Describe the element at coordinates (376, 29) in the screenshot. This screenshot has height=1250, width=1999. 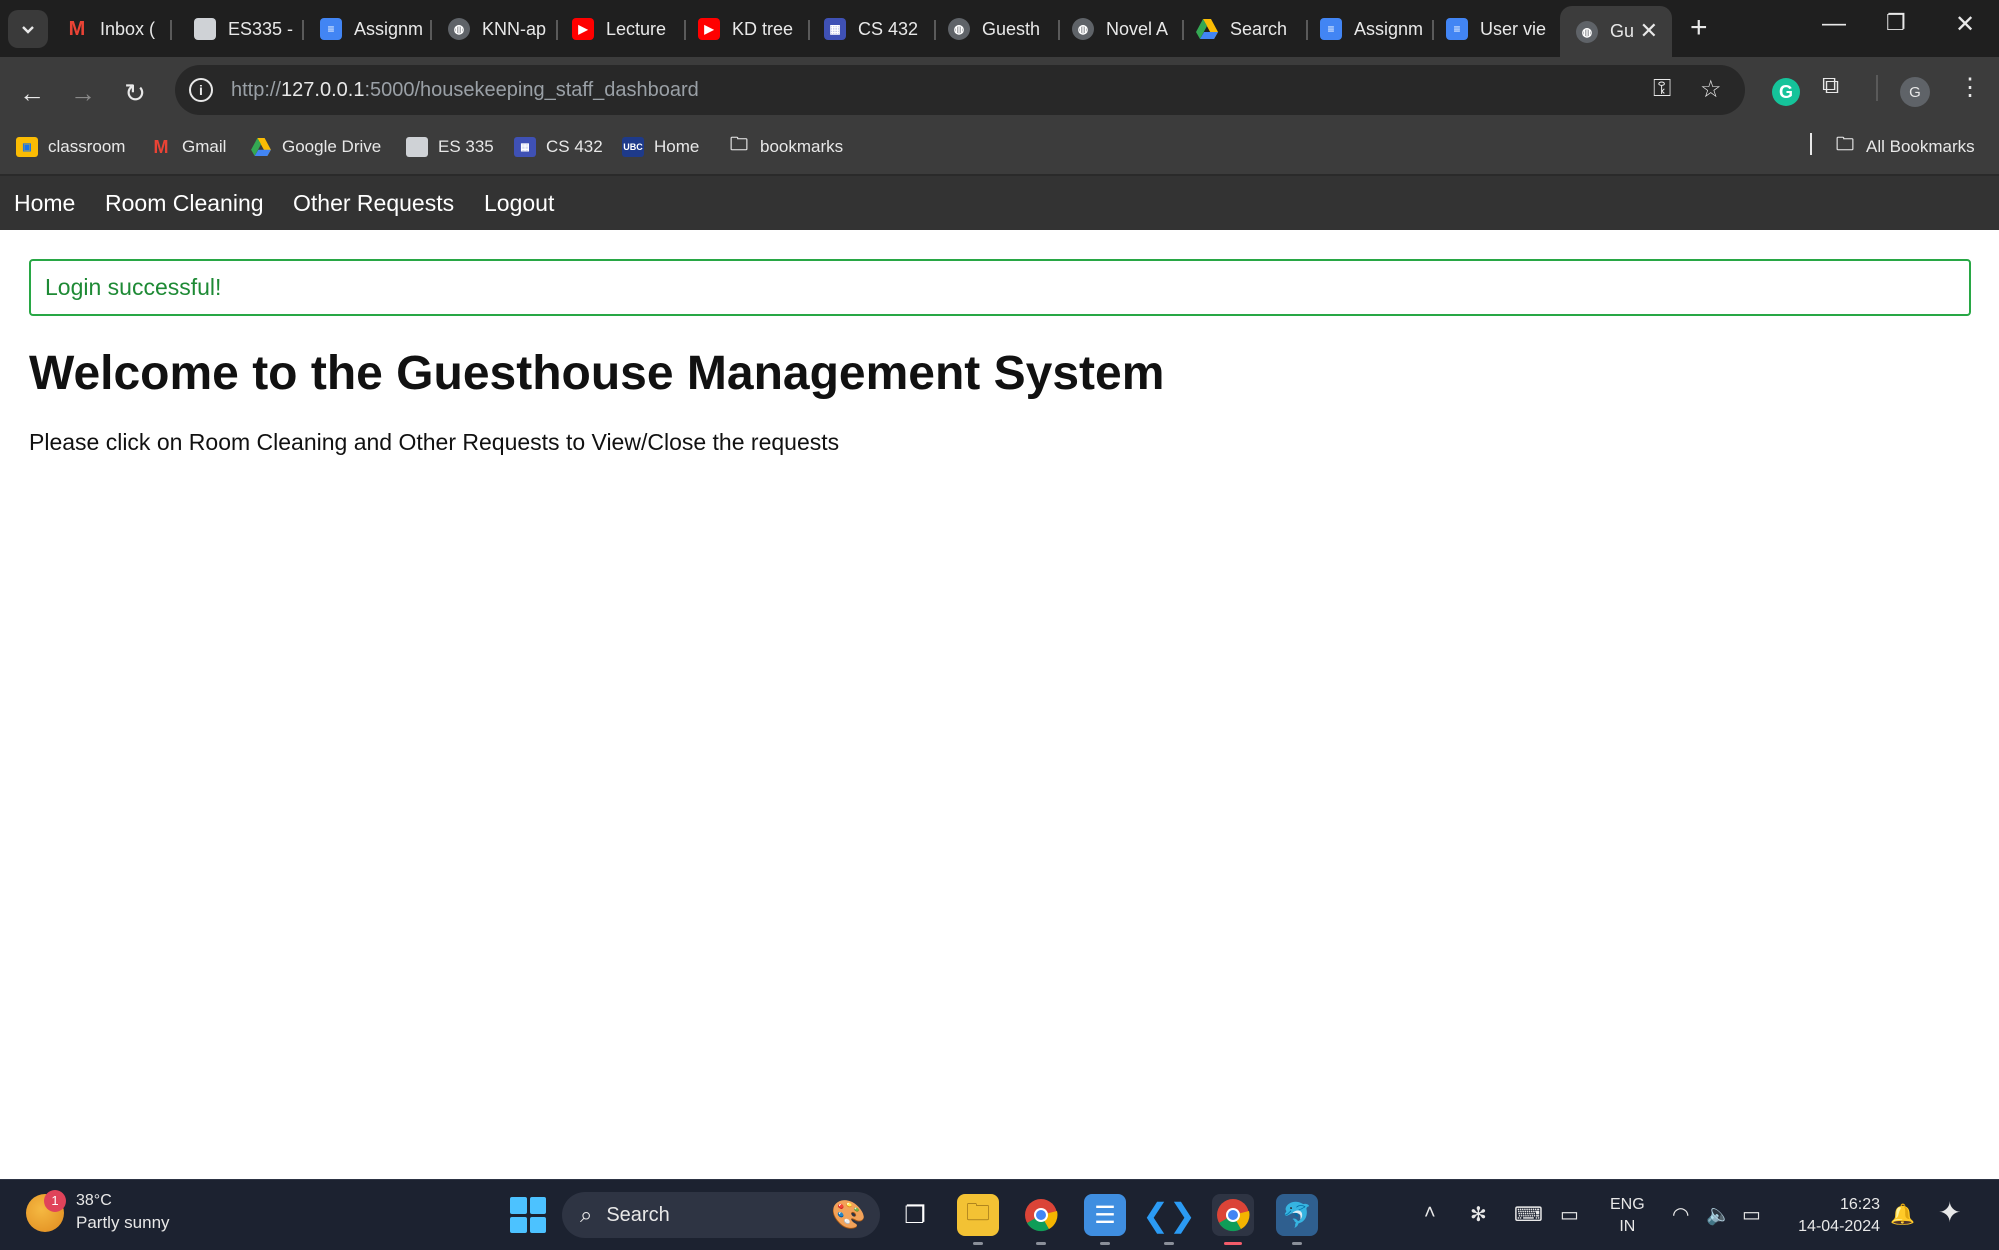
I see `tab-assignment-1: ≡ Assignm` at that location.